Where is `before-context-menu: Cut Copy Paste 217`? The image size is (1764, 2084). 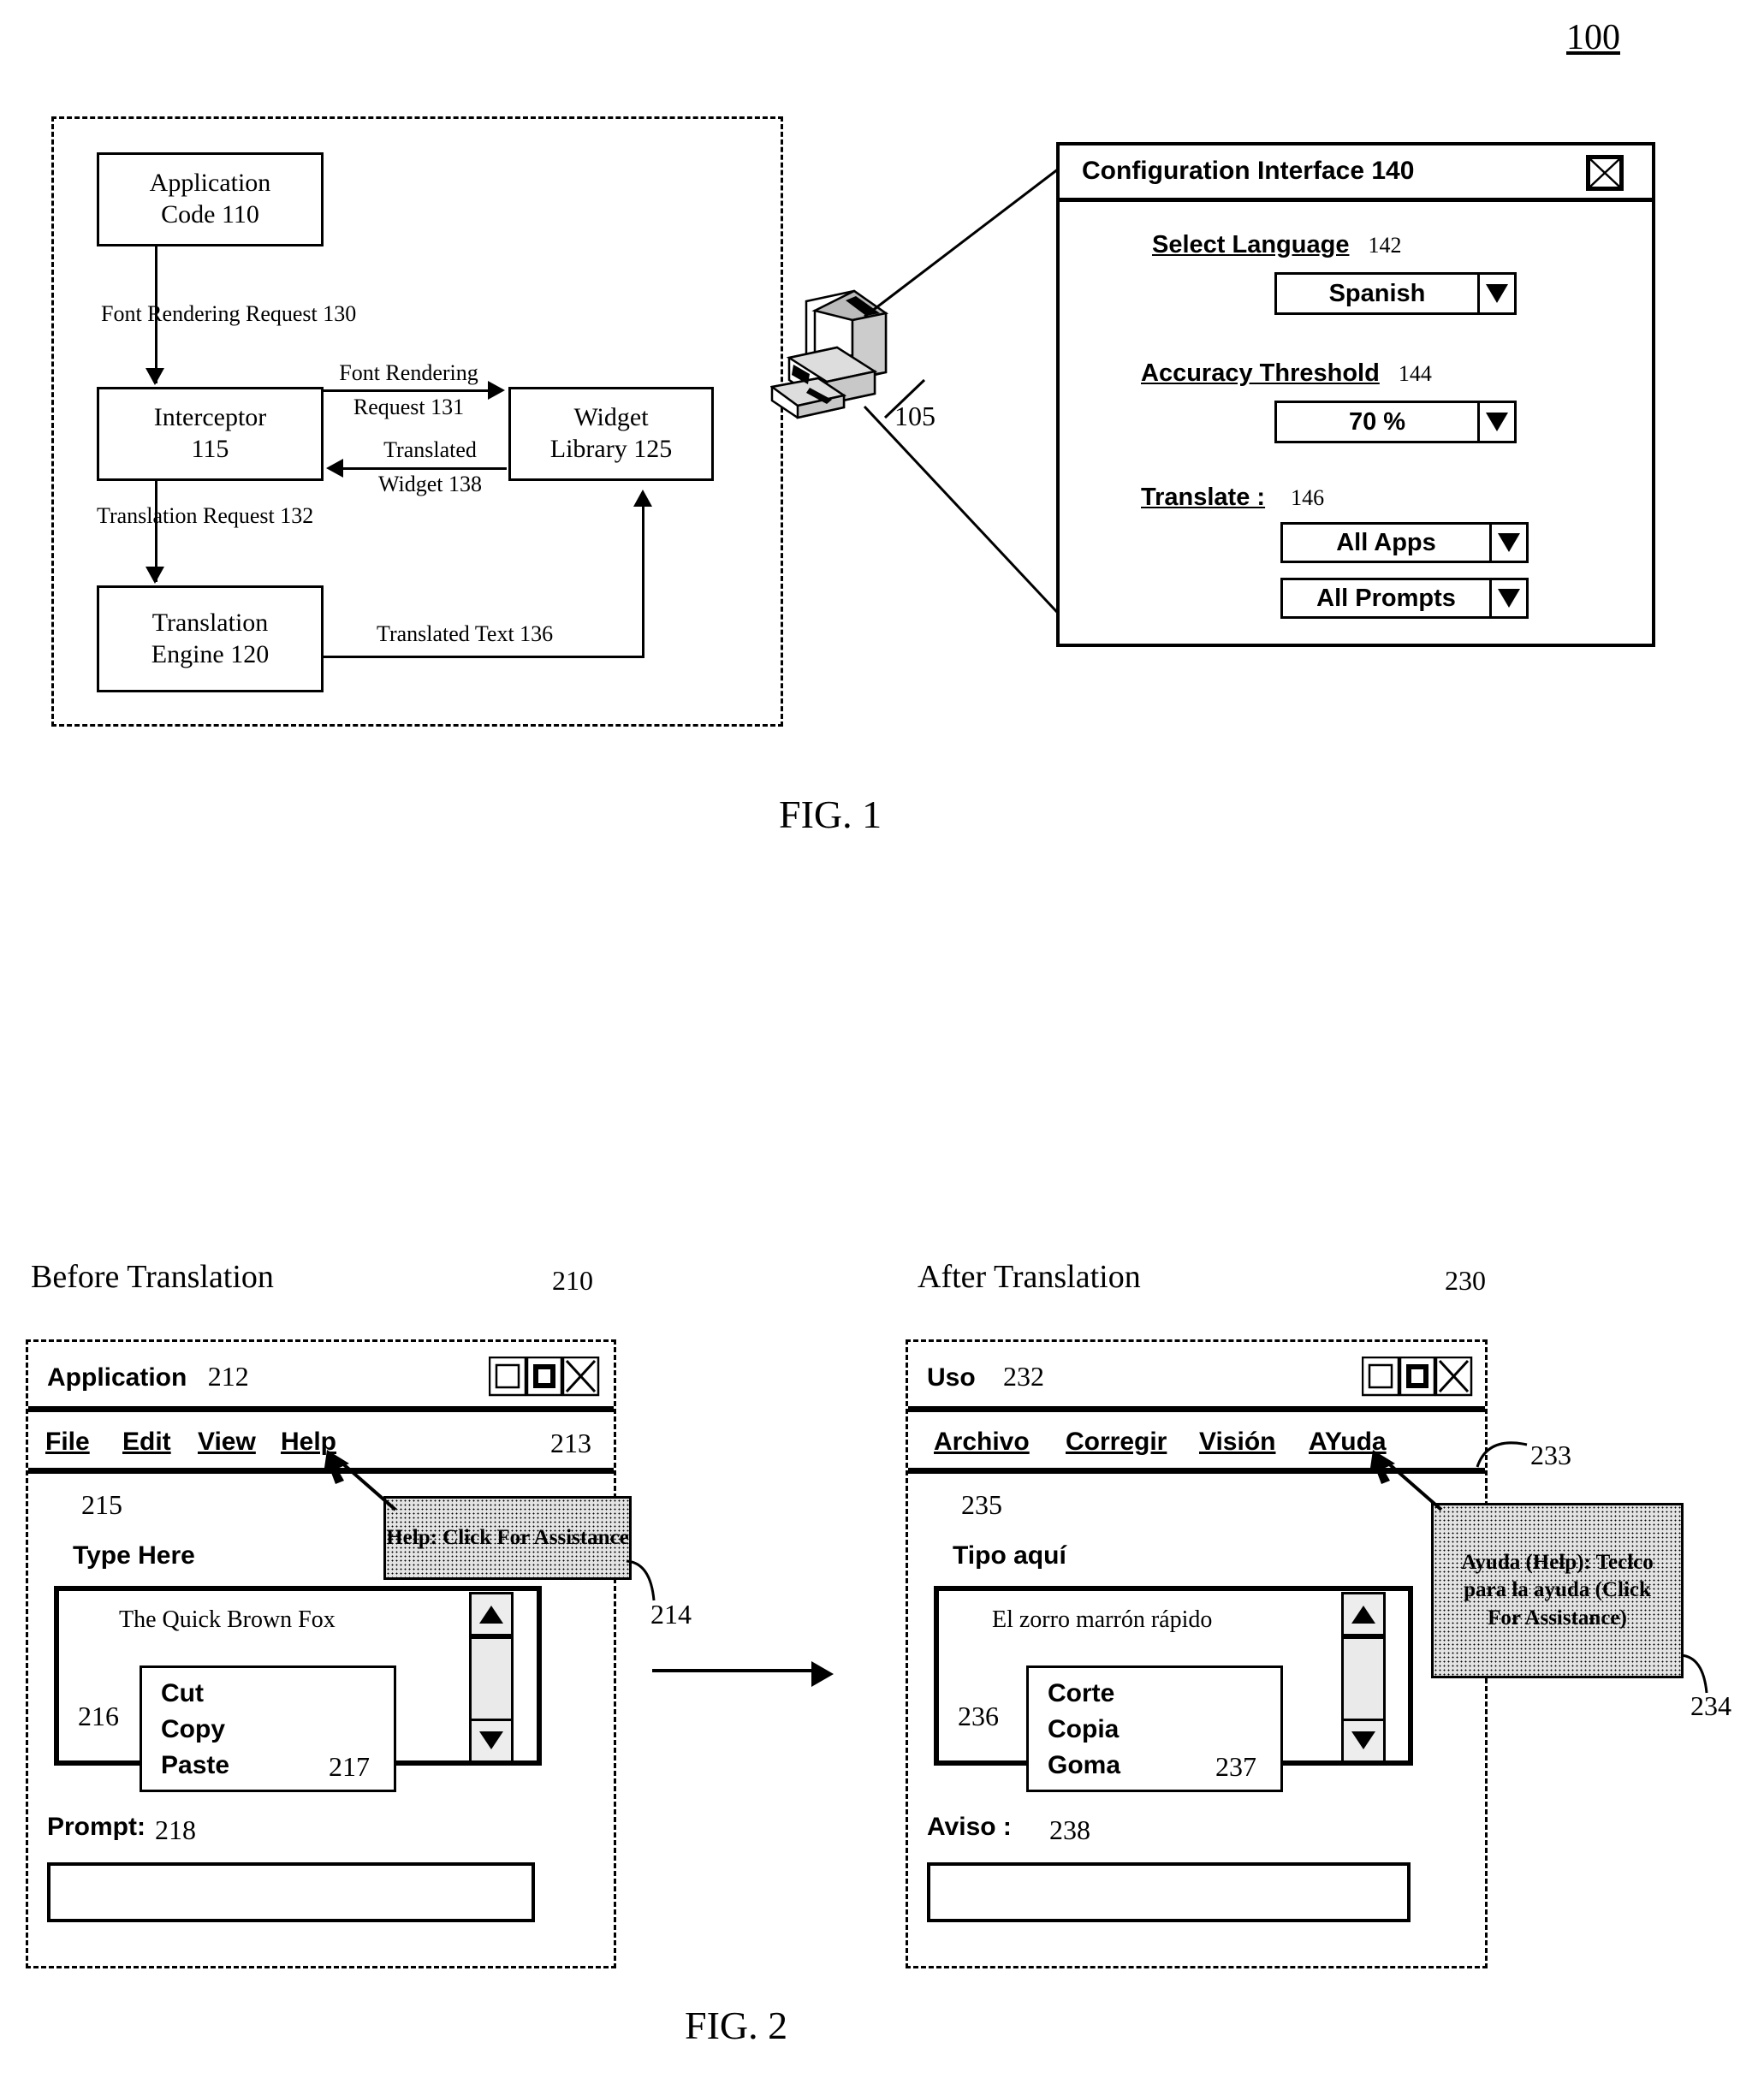
before-context-menu: Cut Copy Paste 217 is located at coordinates (268, 1728).